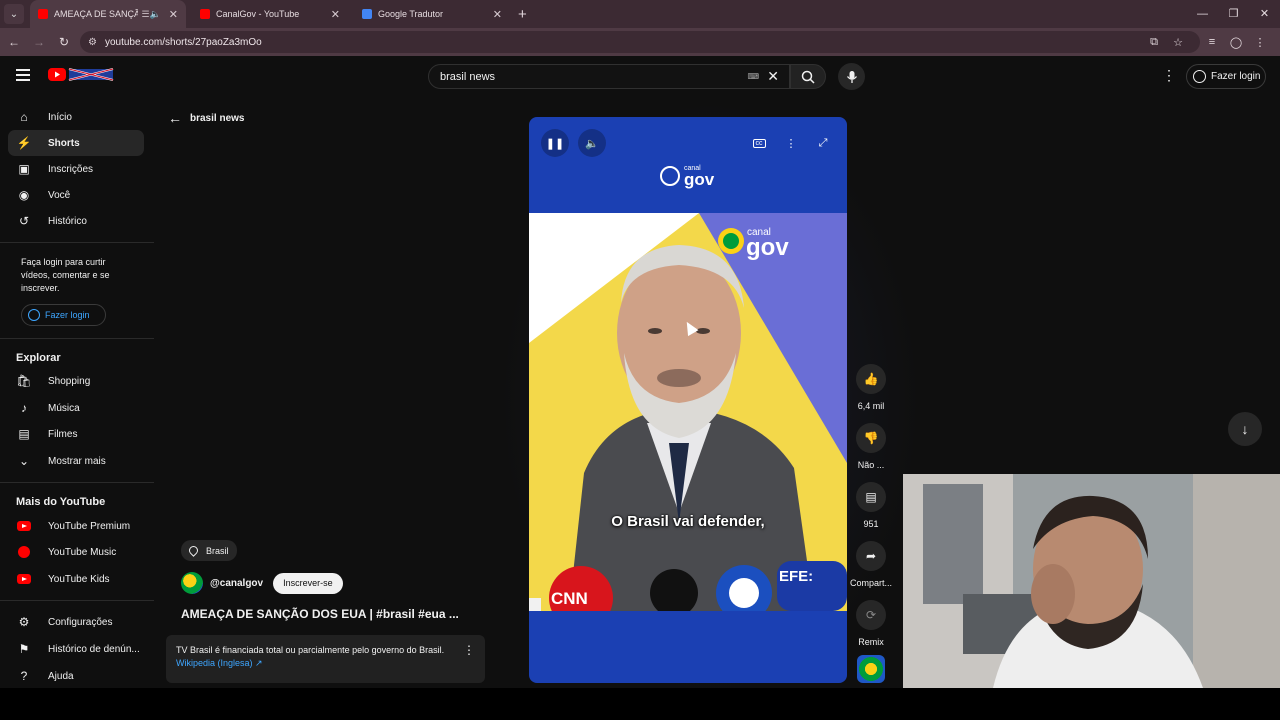 The height and width of the screenshot is (720, 1280). Describe the element at coordinates (767, 247) in the screenshot. I see `svg-text: gov` at that location.